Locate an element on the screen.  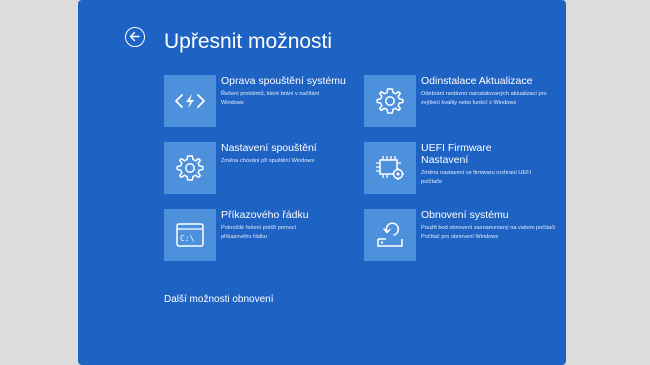
tile-title: UEFI Firmware Nastavení is located at coordinates (456, 154).